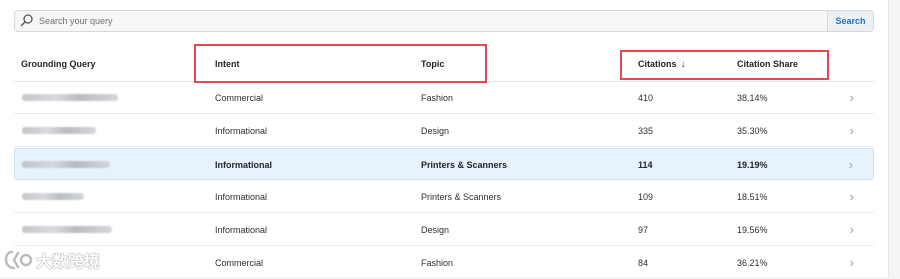  I want to click on cell-citation-share: 18.51%, so click(752, 197).